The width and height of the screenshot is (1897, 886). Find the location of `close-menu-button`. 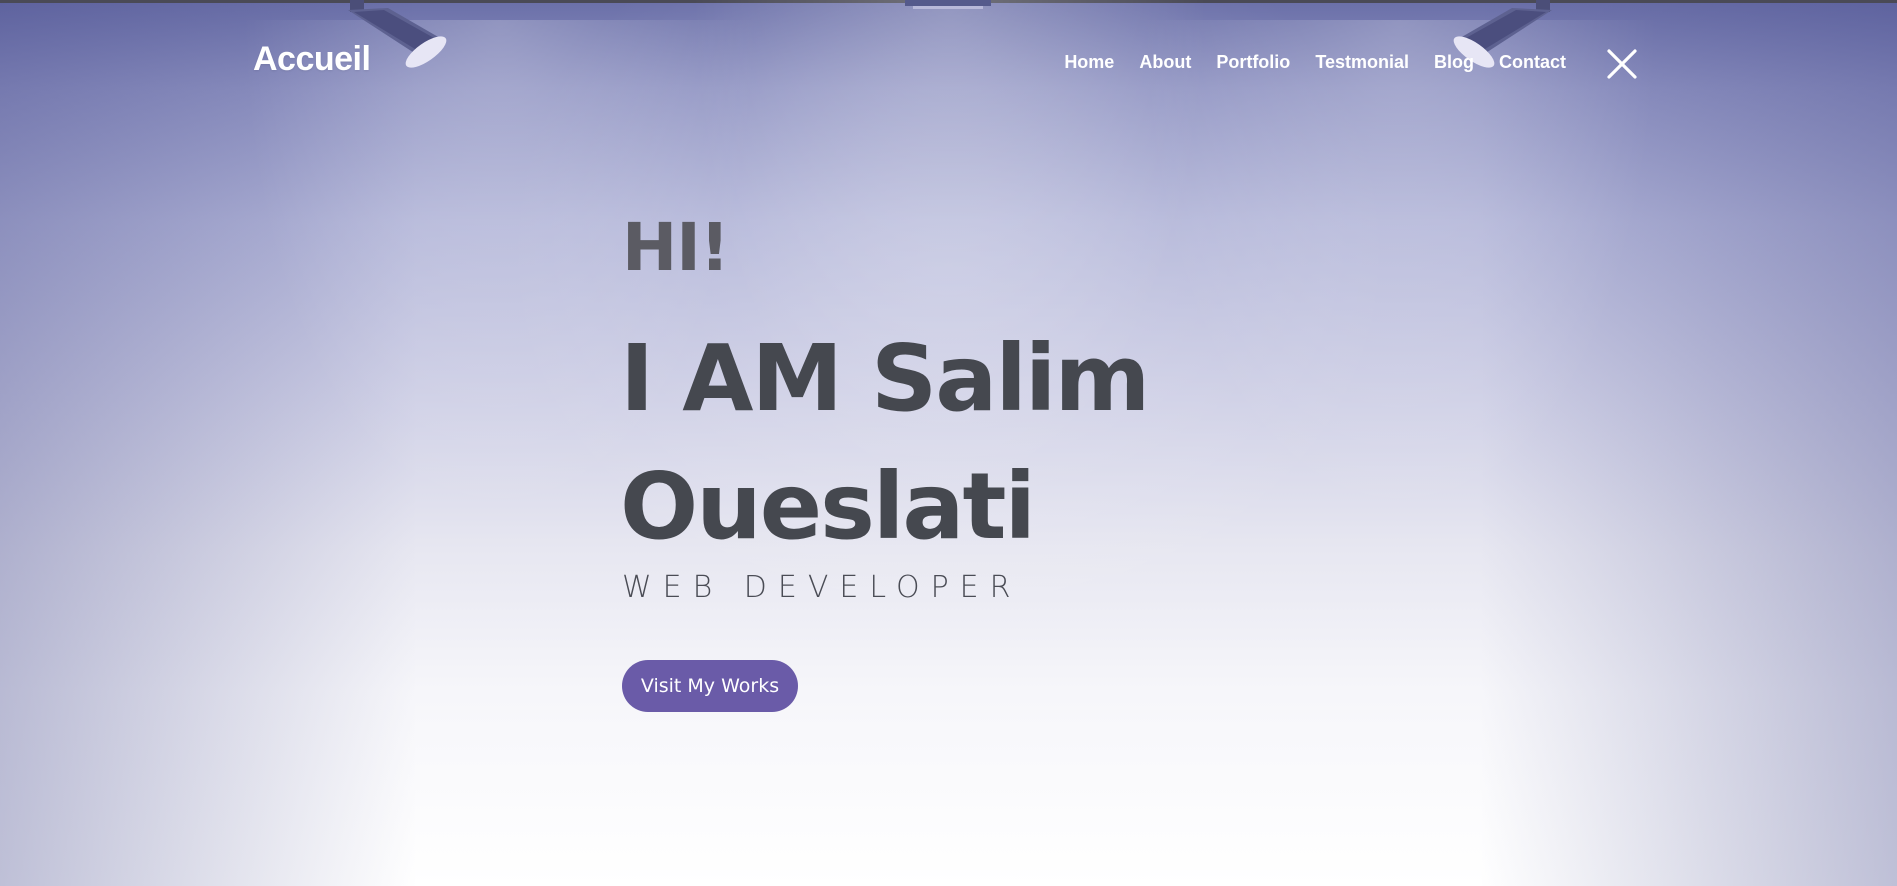

close-menu-button is located at coordinates (1622, 64).